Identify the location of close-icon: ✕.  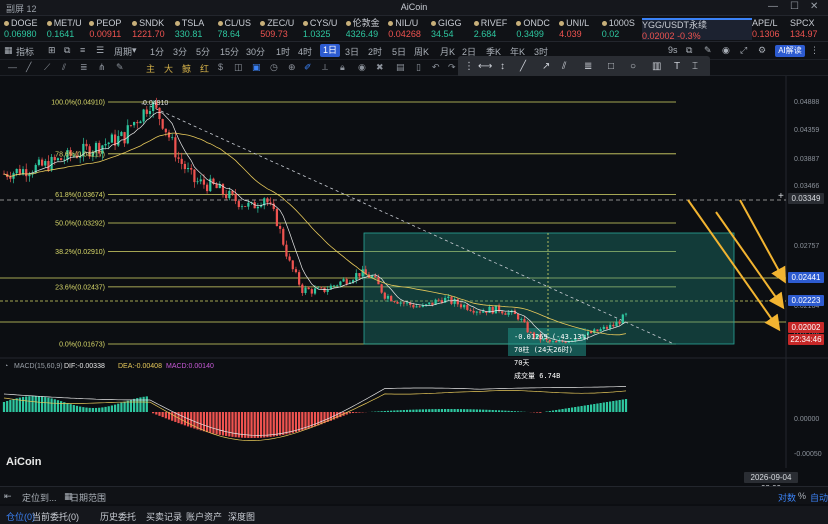
(814, 6).